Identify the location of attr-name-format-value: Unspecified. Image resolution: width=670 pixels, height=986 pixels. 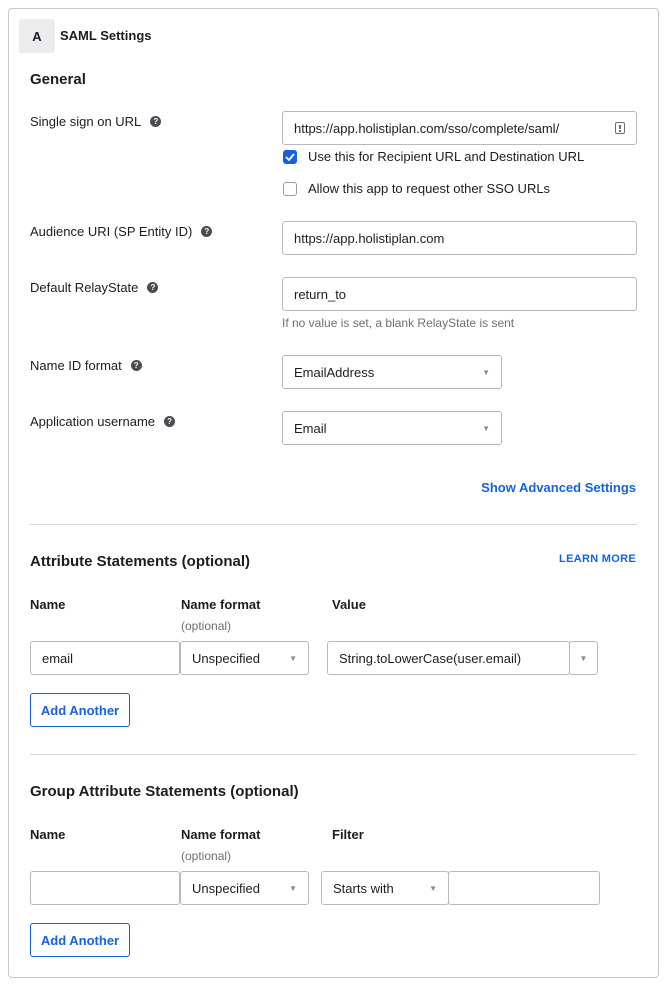
(226, 658).